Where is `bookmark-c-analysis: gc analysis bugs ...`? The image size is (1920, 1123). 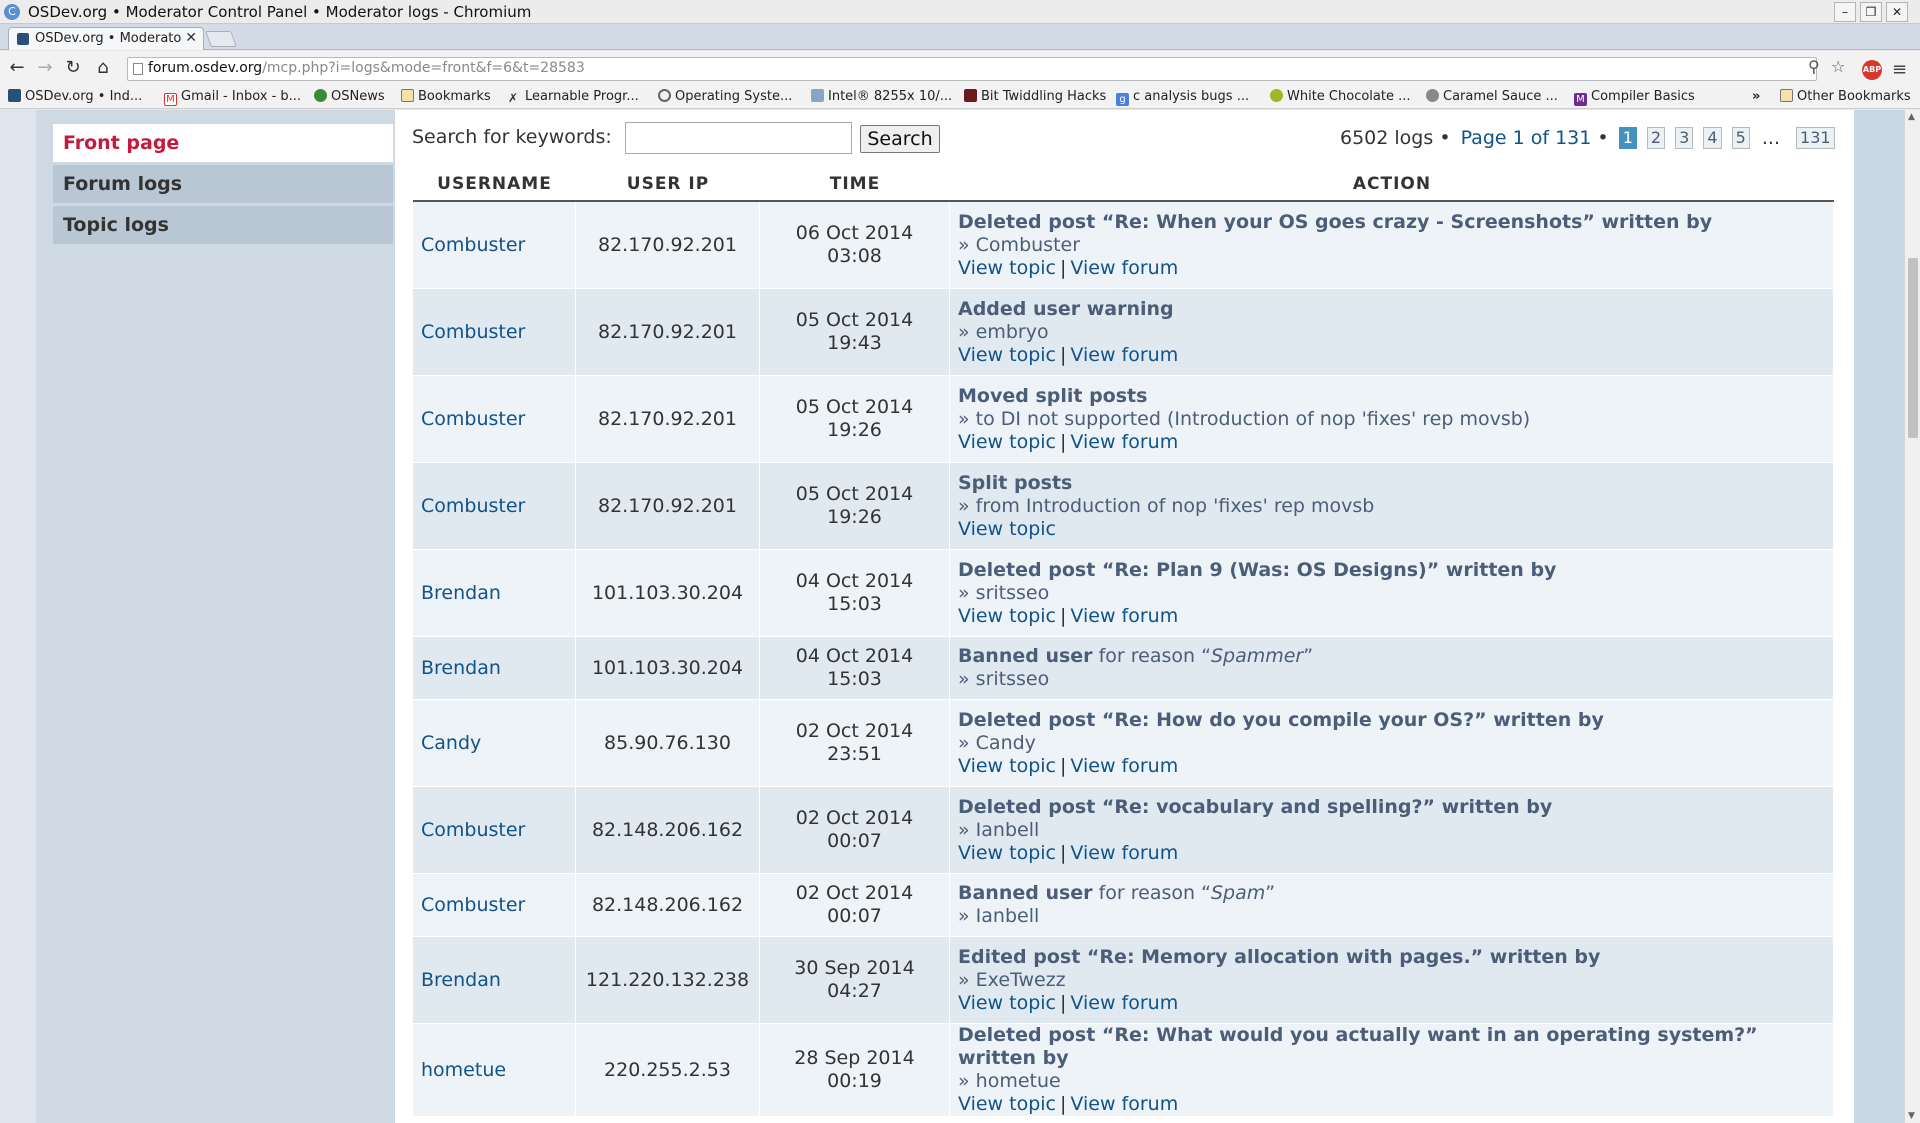
bookmark-c-analysis: gc analysis bugs ... is located at coordinates (1182, 97).